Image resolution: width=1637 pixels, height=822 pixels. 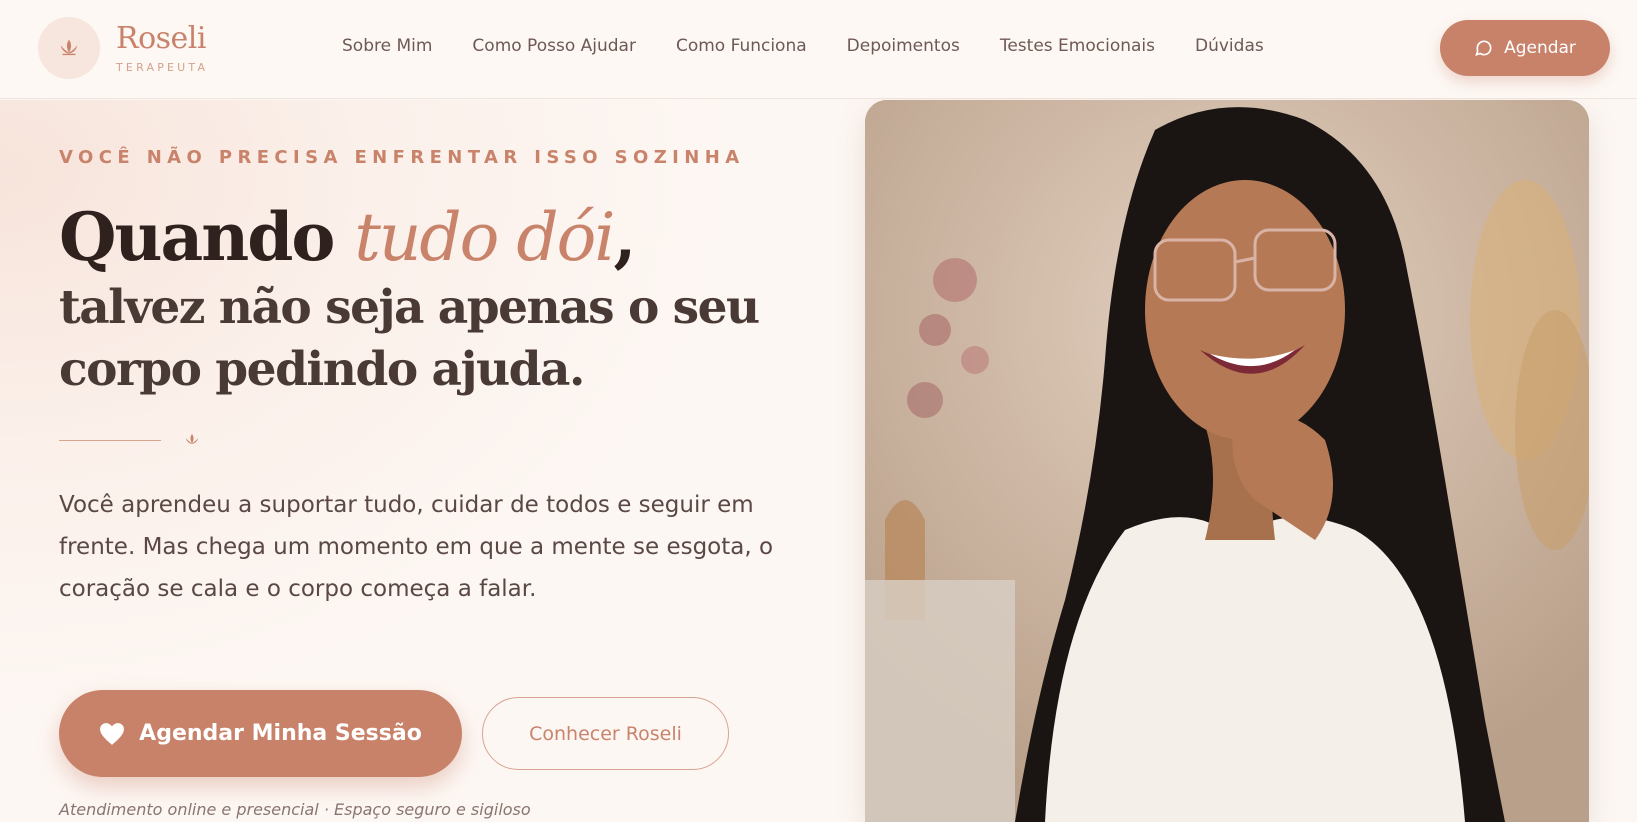 I want to click on nav-item-testes-emocionais: Testes Emocionais, so click(x=1077, y=46).